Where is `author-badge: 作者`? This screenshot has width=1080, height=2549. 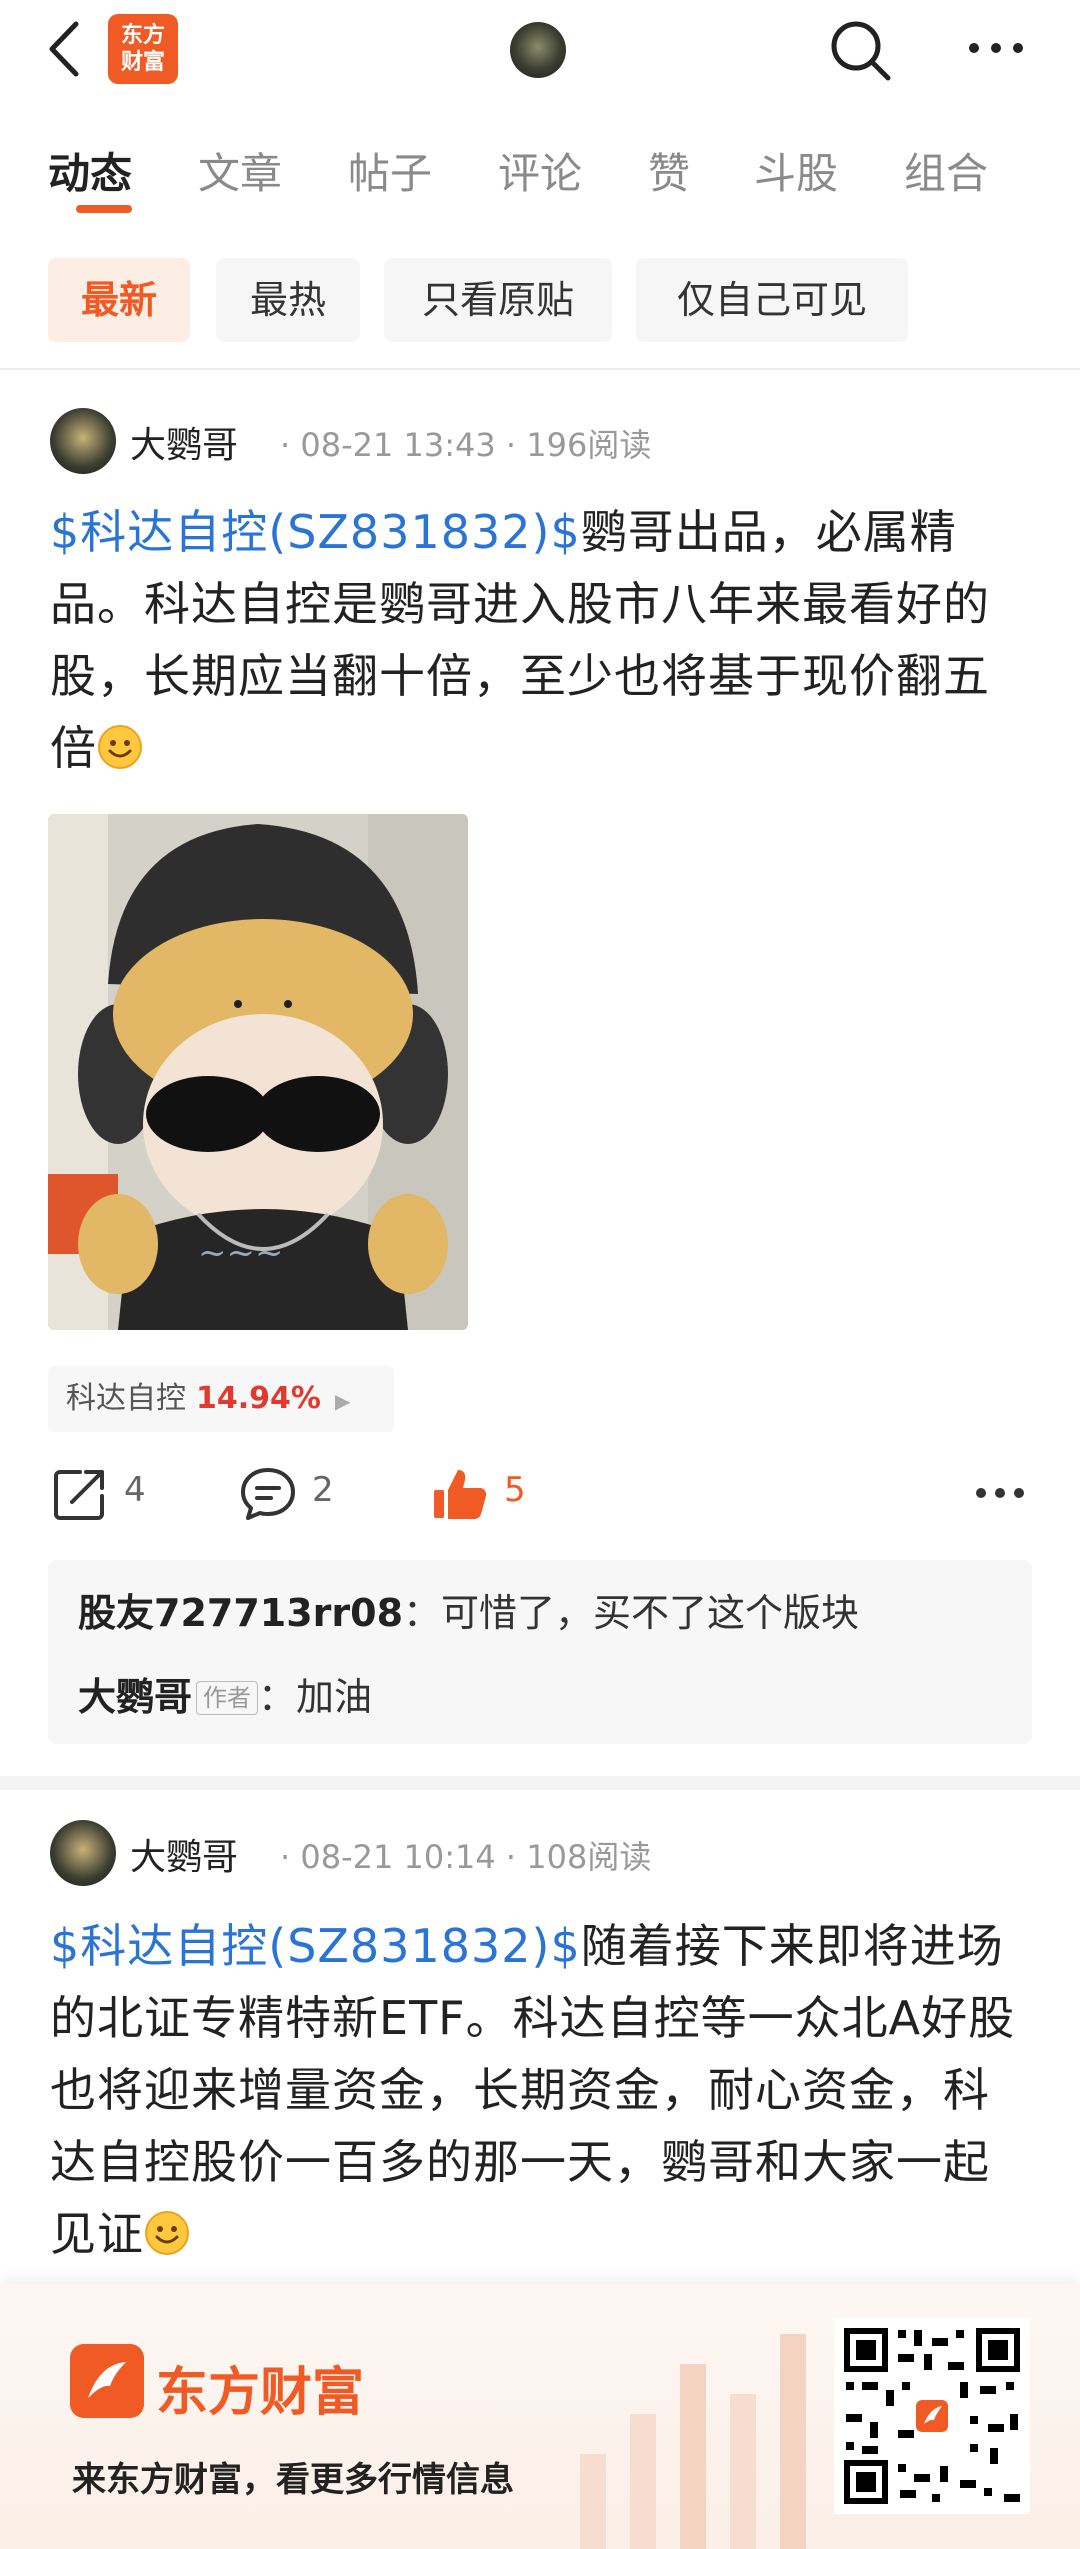
author-badge: 作者 is located at coordinates (227, 1698).